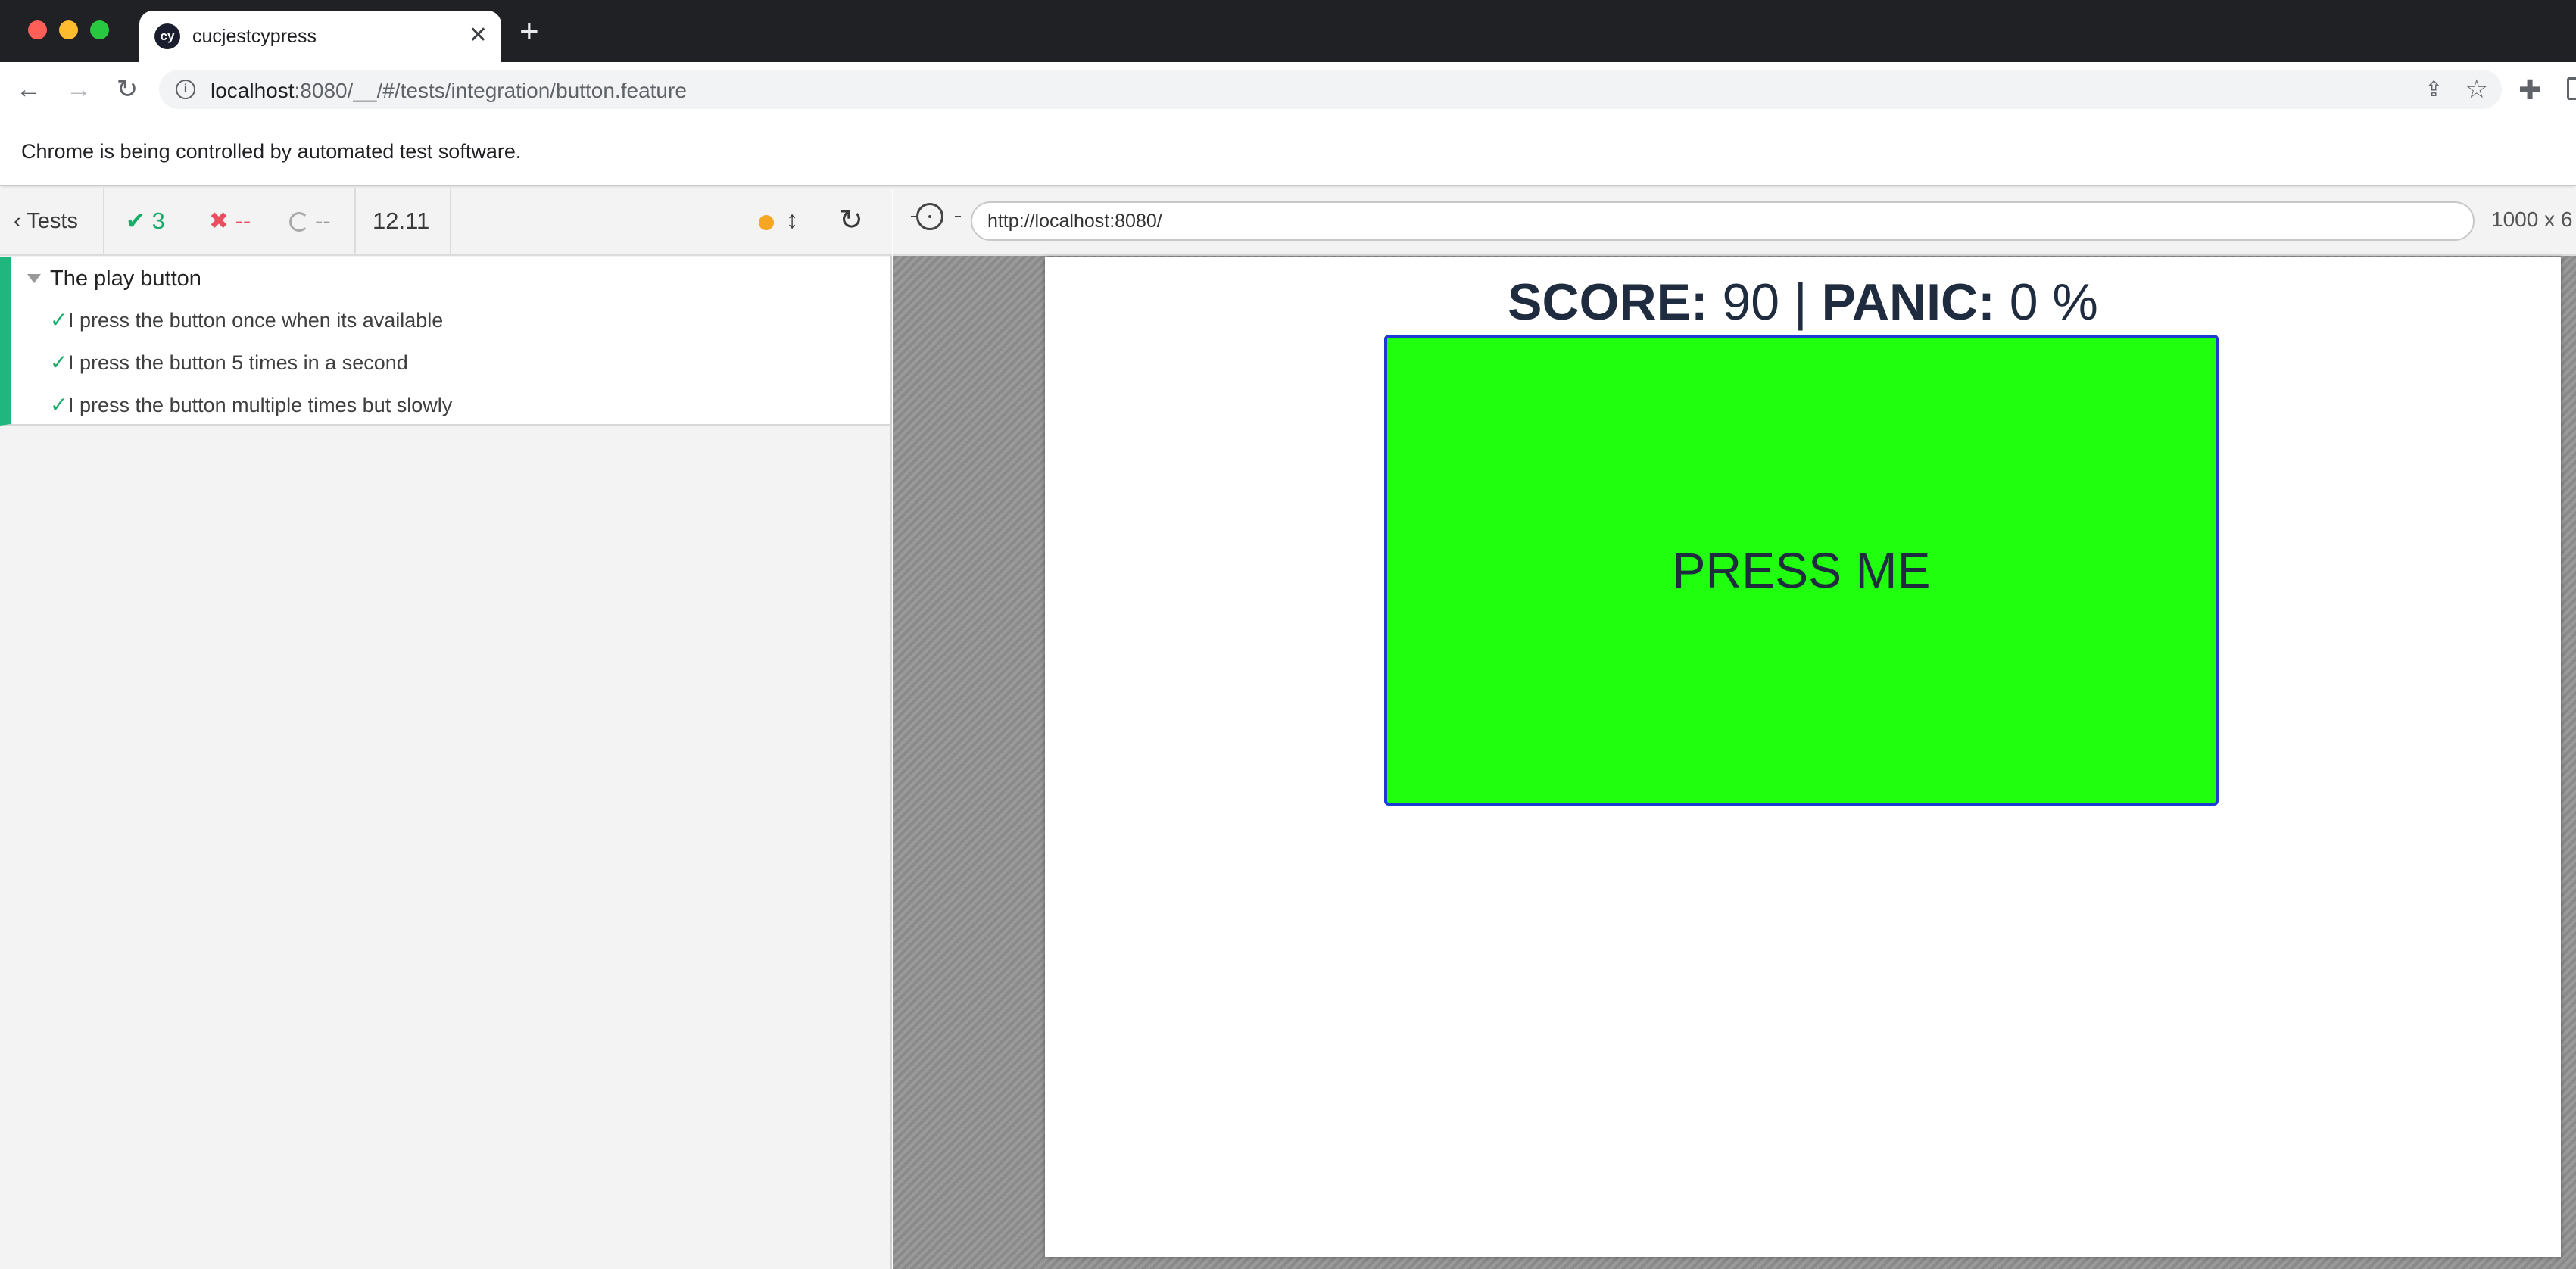  Describe the element at coordinates (167, 36) in the screenshot. I see `cypress-favicon-icon: cy` at that location.